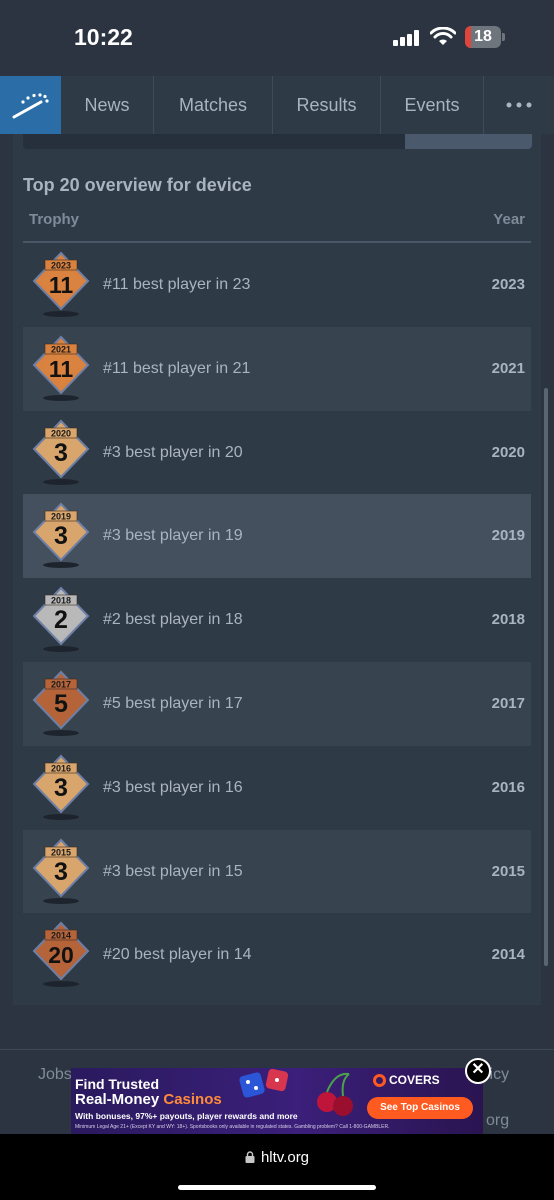 The image size is (554, 1200). I want to click on trophy-label: #11 best player in 23, so click(176, 285).